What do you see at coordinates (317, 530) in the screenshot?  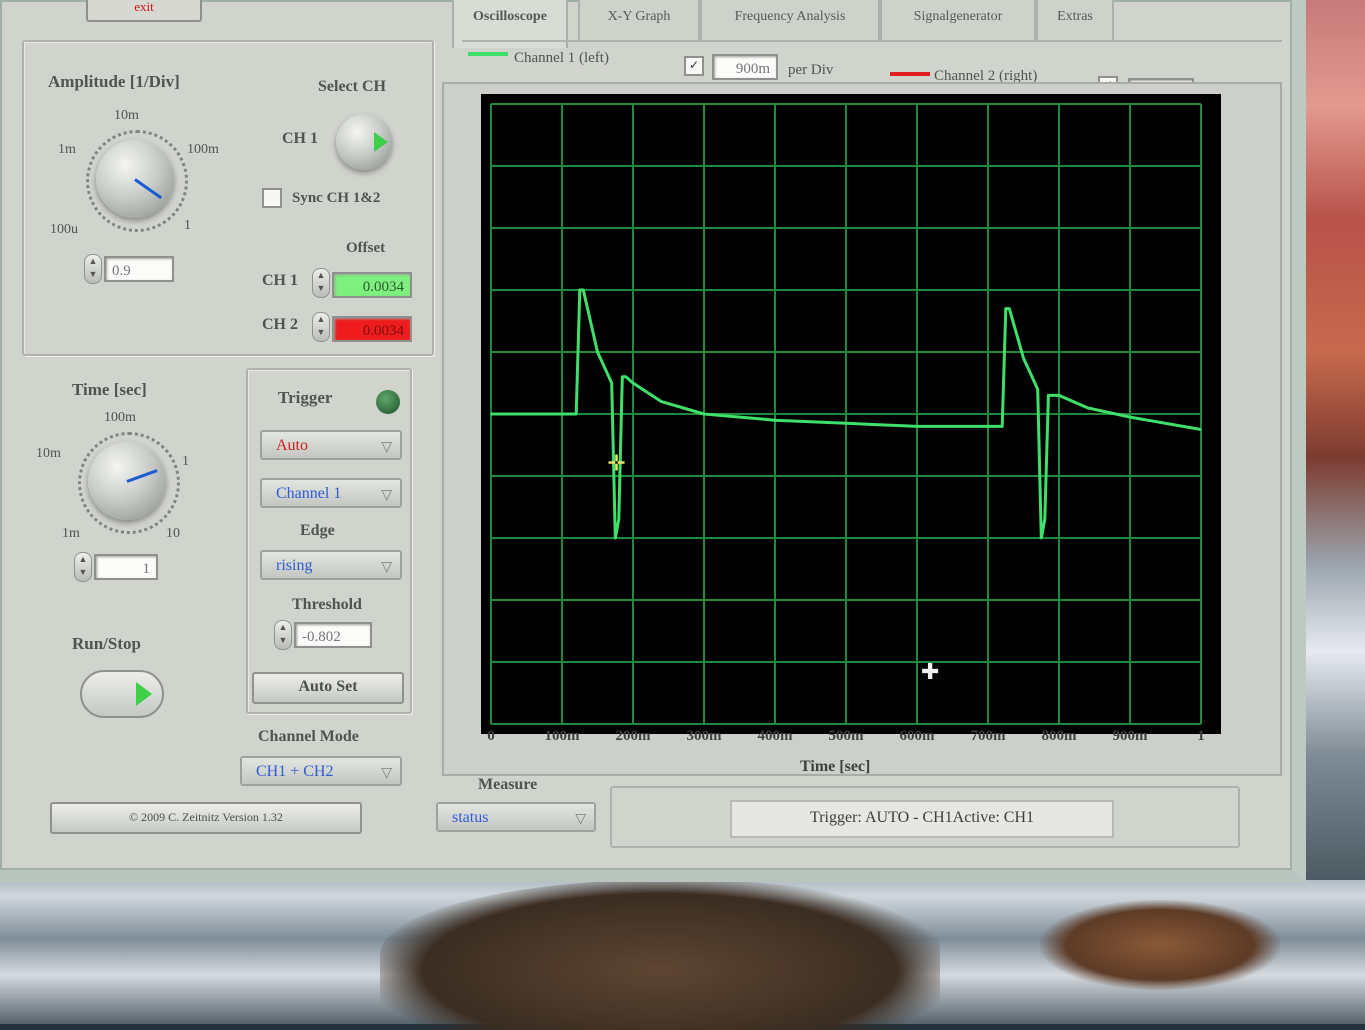 I see `edge-title: Edge` at bounding box center [317, 530].